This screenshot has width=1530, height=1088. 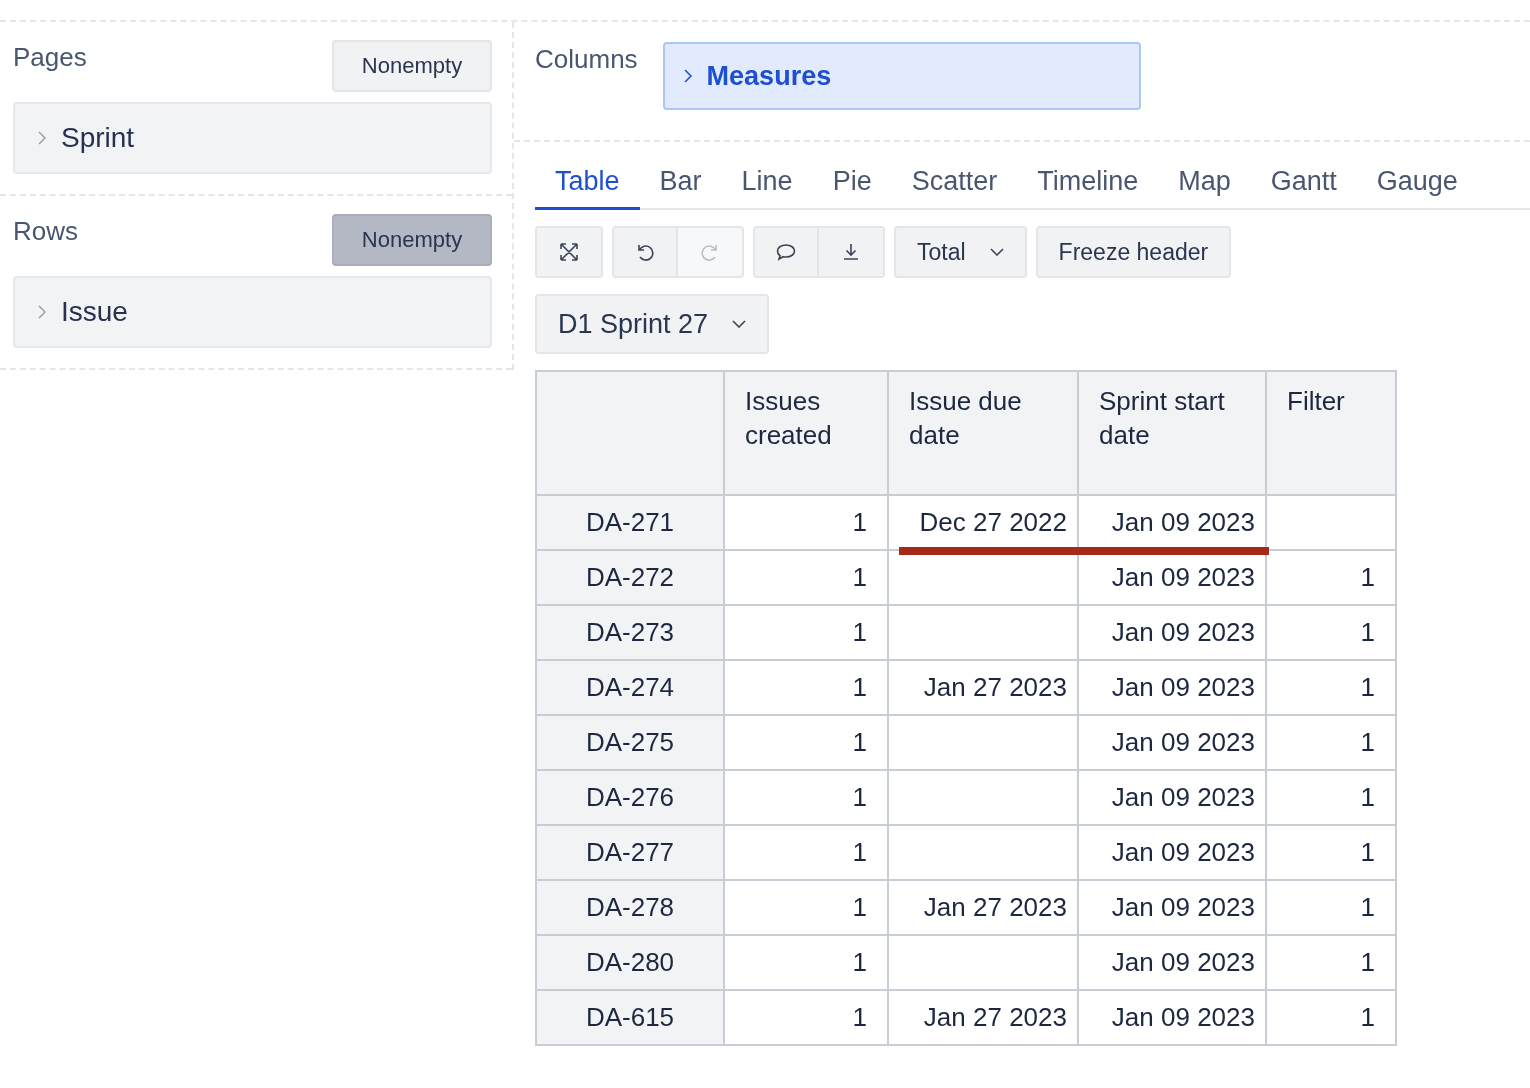 I want to click on view-tab: Gantt, so click(x=1303, y=186).